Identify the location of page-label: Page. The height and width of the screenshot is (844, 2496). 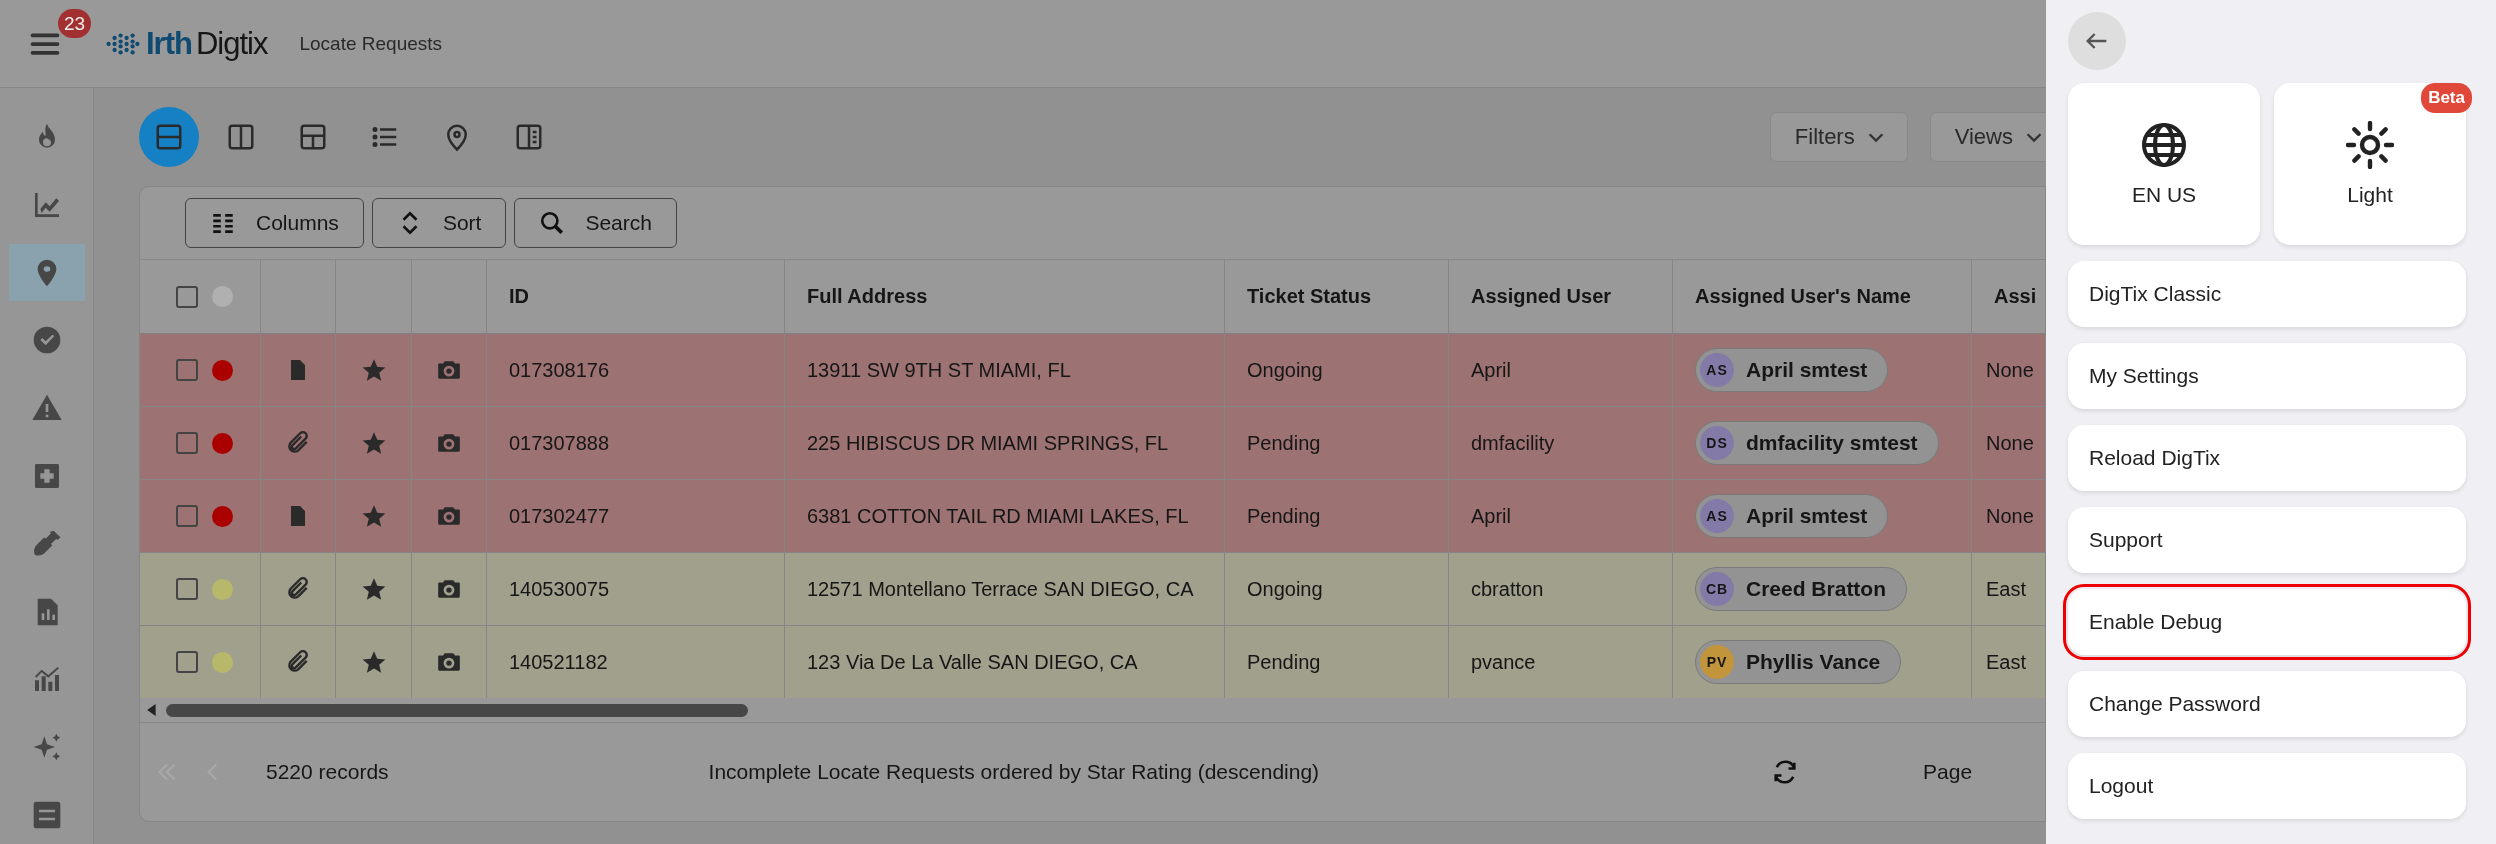
(1948, 772).